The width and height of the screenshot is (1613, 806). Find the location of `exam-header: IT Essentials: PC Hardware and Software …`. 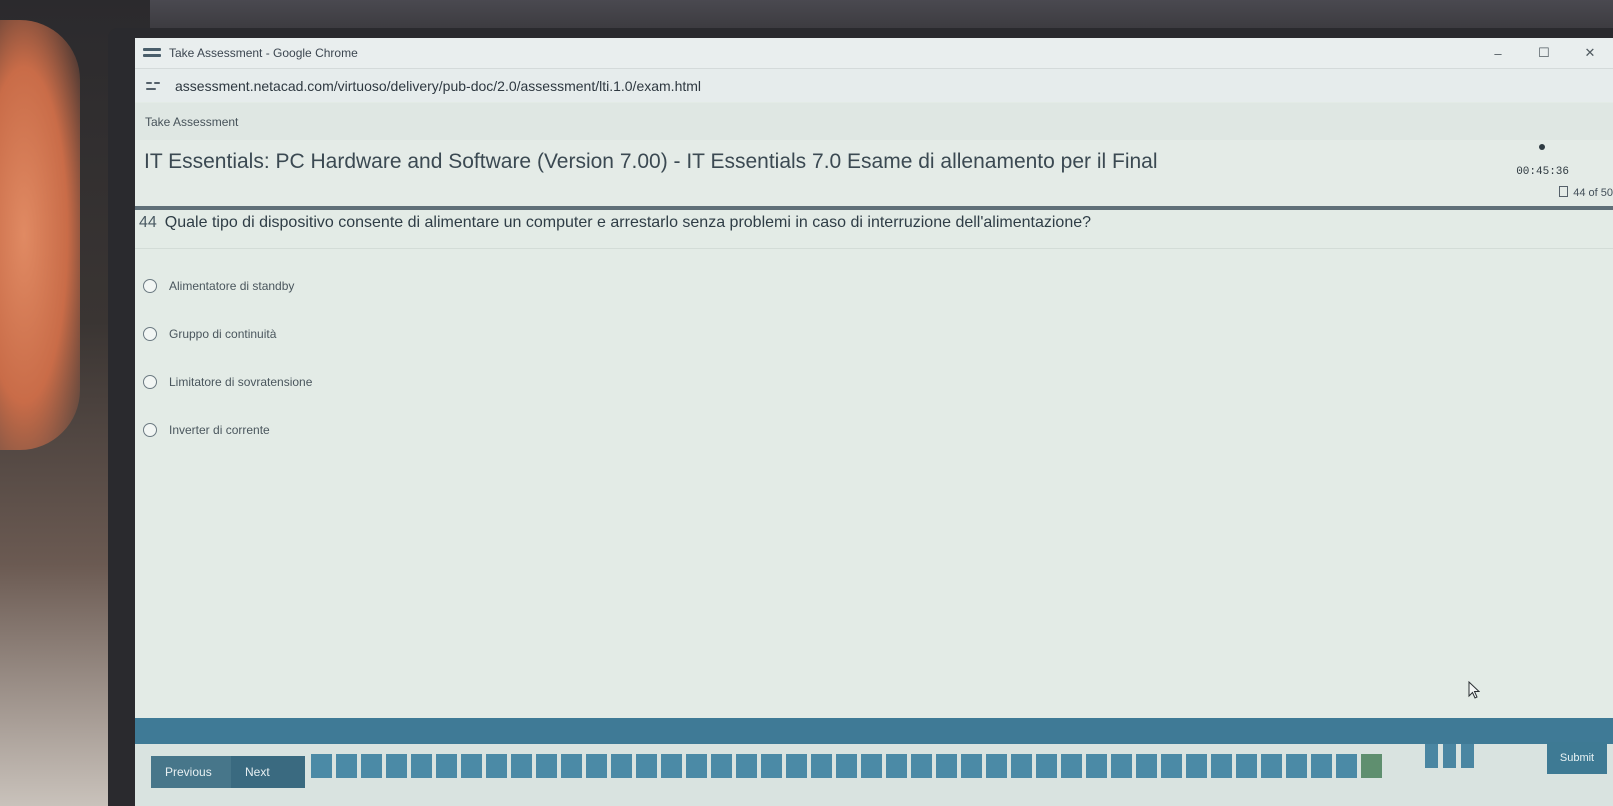

exam-header: IT Essentials: PC Hardware and Software … is located at coordinates (874, 173).